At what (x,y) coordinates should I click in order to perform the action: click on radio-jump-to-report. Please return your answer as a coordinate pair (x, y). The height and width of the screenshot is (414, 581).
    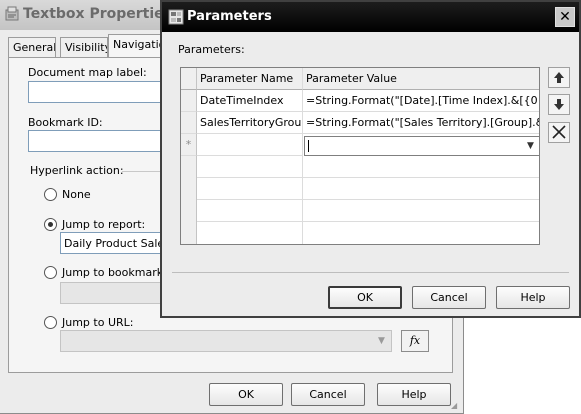
    Looking at the image, I should click on (50, 224).